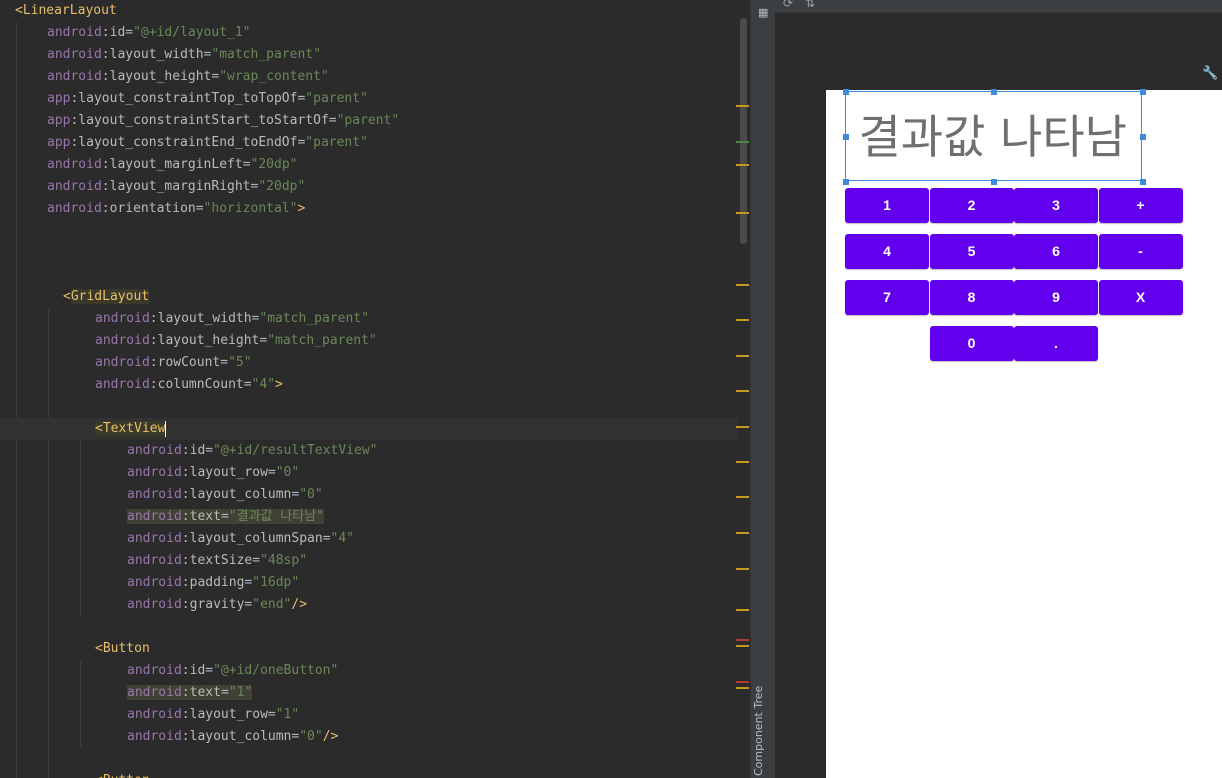 This screenshot has height=778, width=1222. I want to click on code-line: android:layout_row="0", so click(369, 473).